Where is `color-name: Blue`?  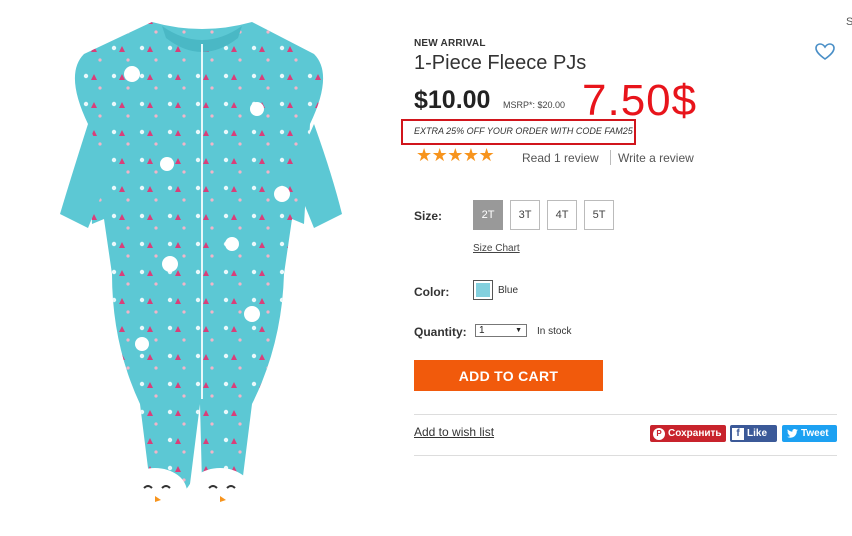
color-name: Blue is located at coordinates (508, 290).